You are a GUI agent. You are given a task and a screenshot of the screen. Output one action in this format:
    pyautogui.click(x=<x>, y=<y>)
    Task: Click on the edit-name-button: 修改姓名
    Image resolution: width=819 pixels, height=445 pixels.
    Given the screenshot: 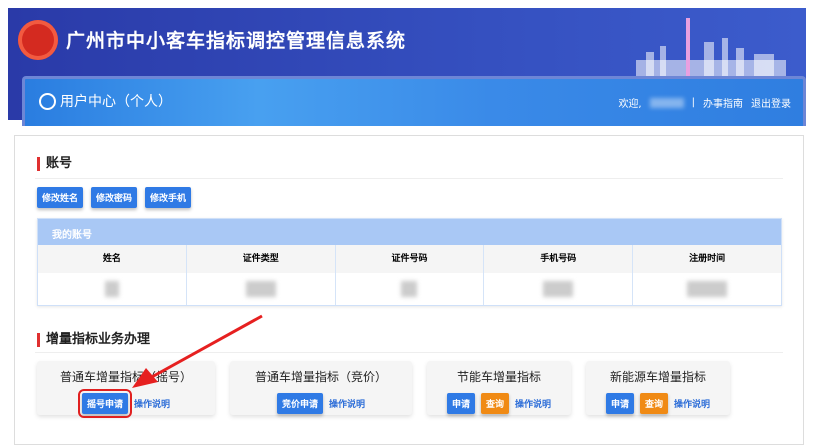 What is the action you would take?
    pyautogui.click(x=60, y=197)
    